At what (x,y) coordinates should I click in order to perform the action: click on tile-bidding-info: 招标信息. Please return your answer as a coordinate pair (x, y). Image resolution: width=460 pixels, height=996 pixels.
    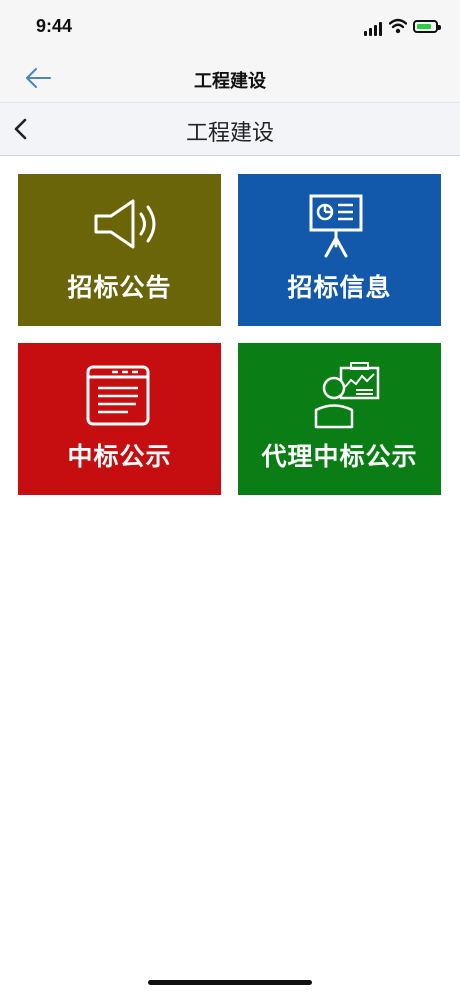
    Looking at the image, I should click on (339, 250).